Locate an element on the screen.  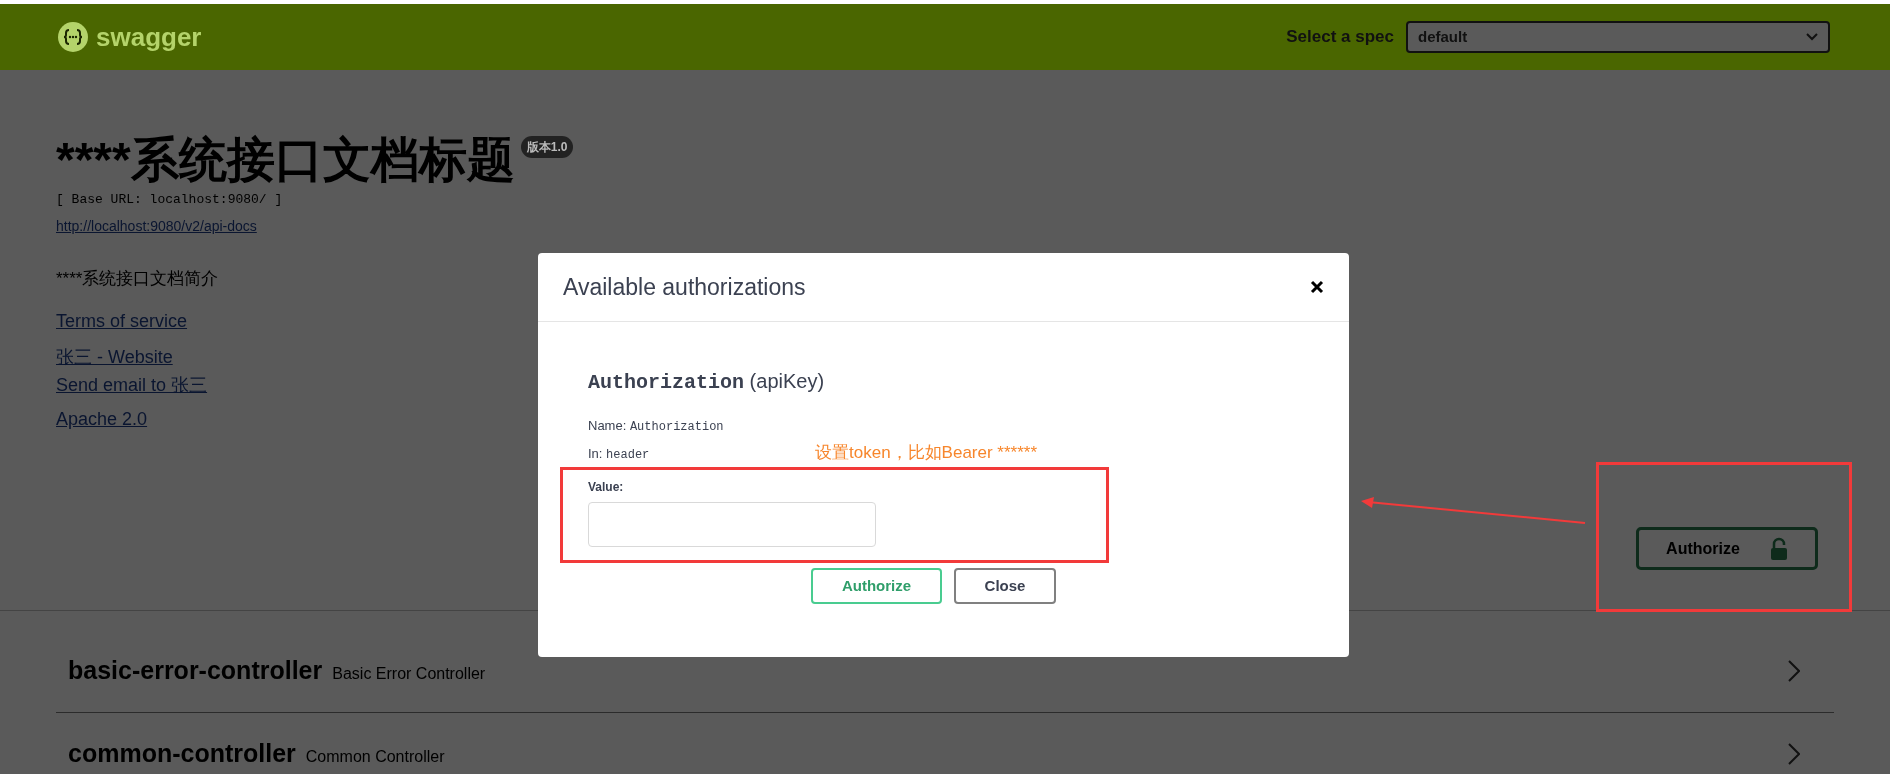
spec-label: Select a spec is located at coordinates (1340, 37).